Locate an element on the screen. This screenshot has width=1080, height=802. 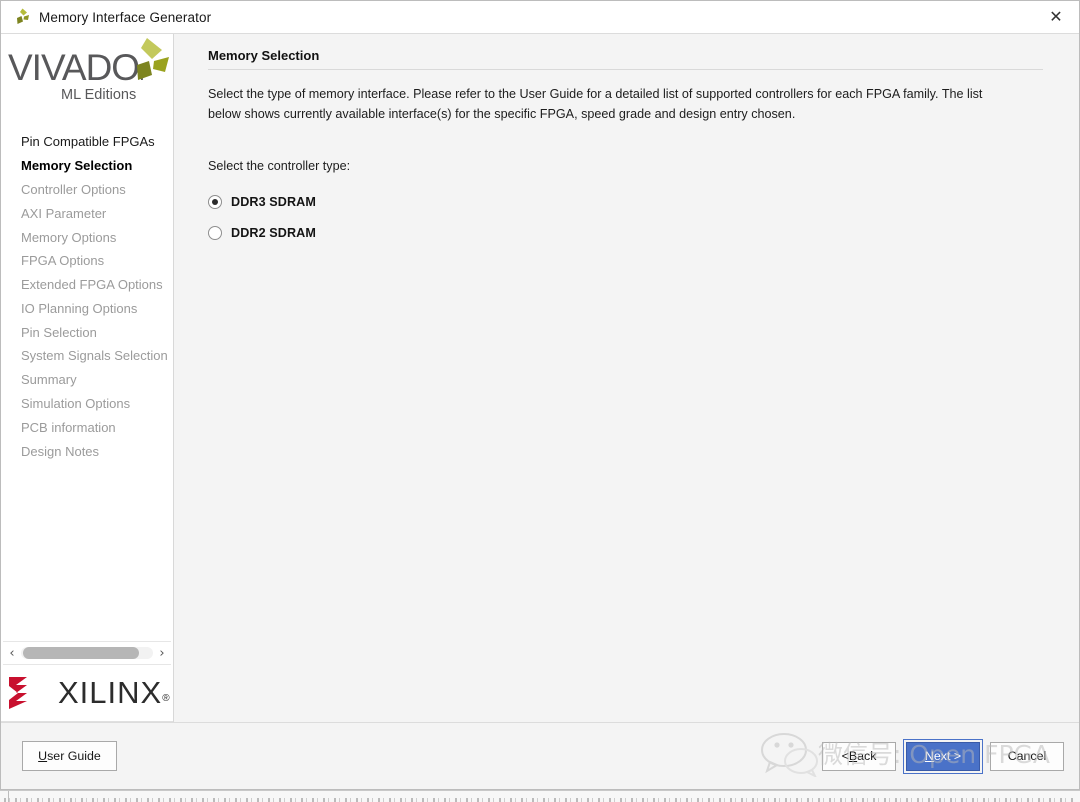
next-button: Next > is located at coordinates (943, 756).